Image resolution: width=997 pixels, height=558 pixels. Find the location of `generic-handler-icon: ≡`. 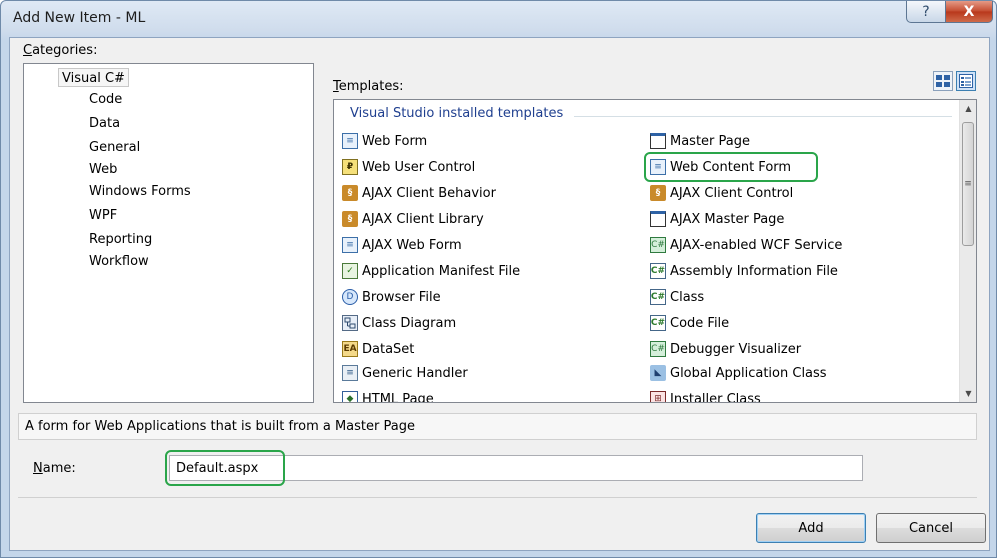

generic-handler-icon: ≡ is located at coordinates (350, 373).